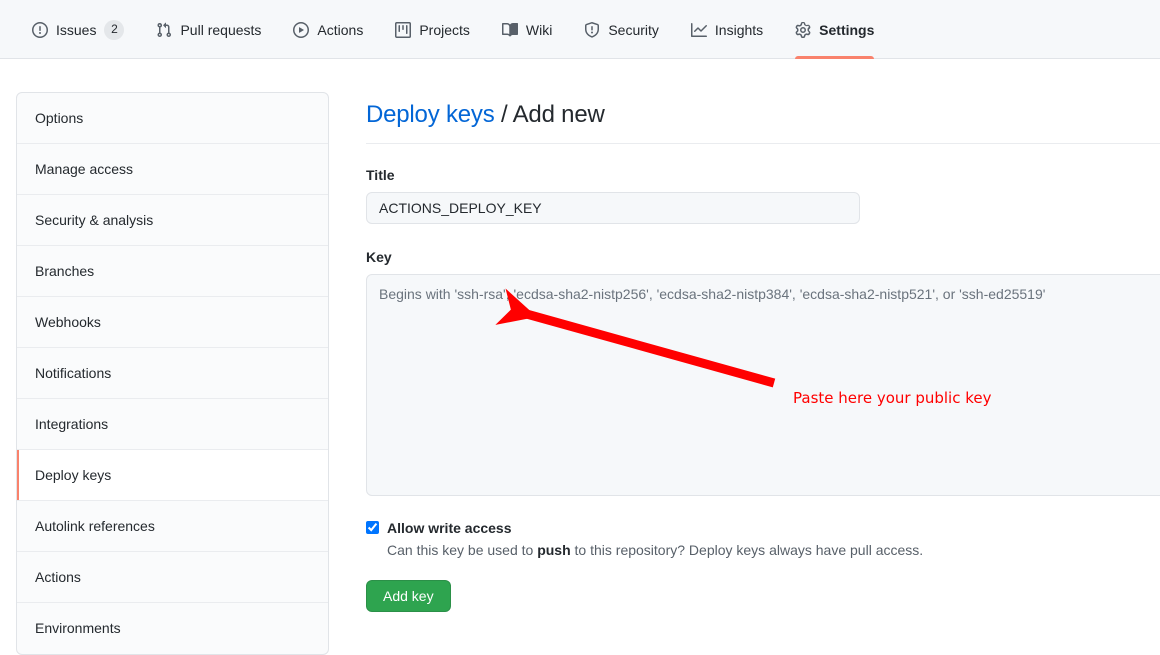 The width and height of the screenshot is (1160, 655). I want to click on deploy-keys-breadcrumb-link: Deploy keys, so click(430, 114).